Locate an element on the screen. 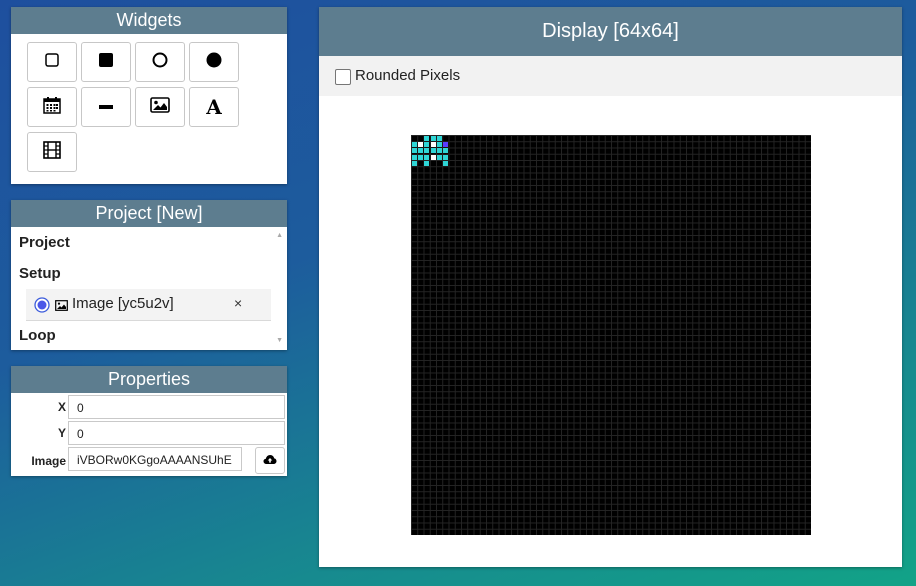 The width and height of the screenshot is (916, 586). setup-item-label: Image [yc5u2v] is located at coordinates (123, 303).